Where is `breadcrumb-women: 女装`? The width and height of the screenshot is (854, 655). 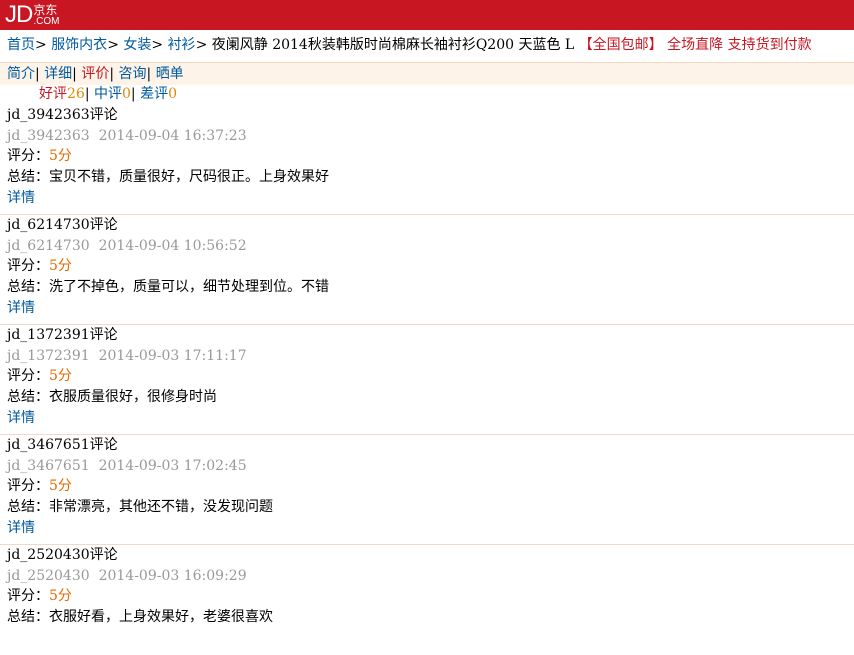 breadcrumb-women: 女装 is located at coordinates (137, 45).